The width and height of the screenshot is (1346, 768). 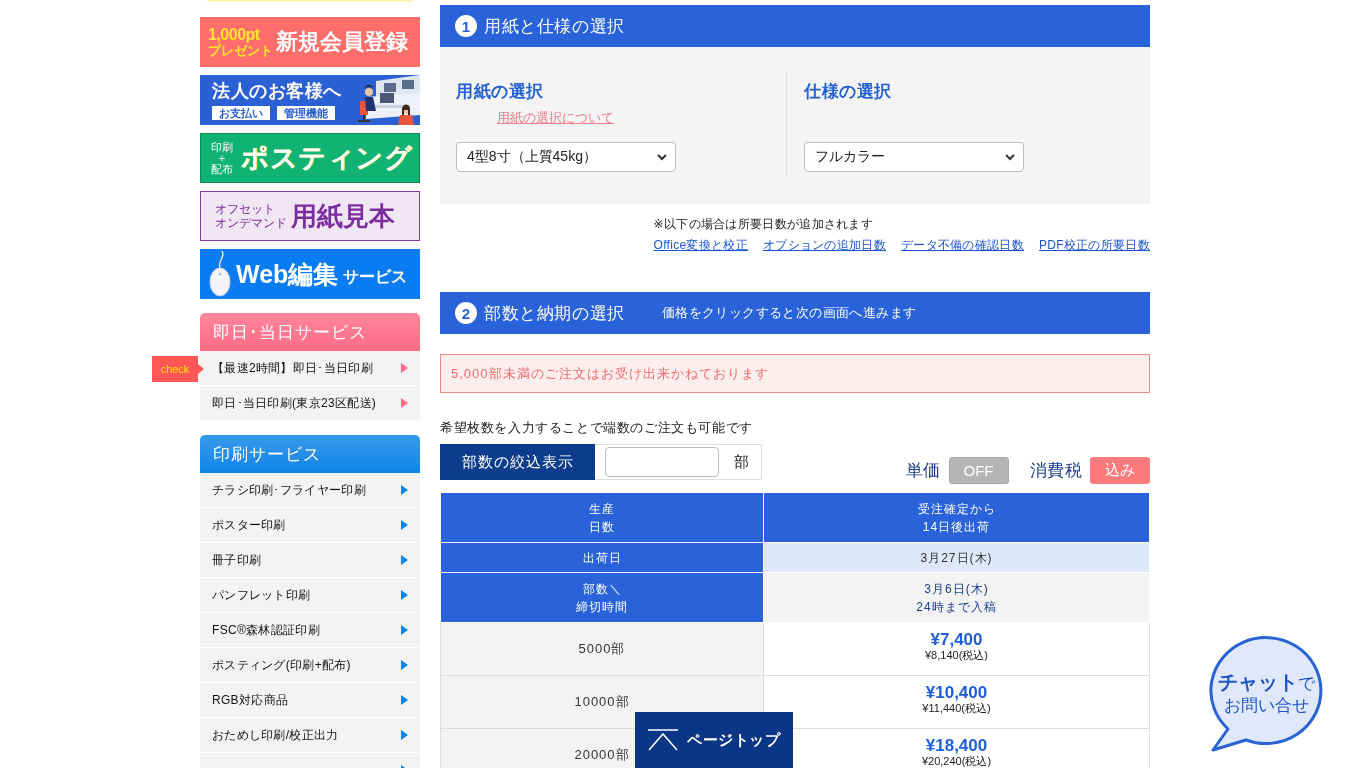 What do you see at coordinates (222, 169) in the screenshot?
I see `banner-caption: 配布` at bounding box center [222, 169].